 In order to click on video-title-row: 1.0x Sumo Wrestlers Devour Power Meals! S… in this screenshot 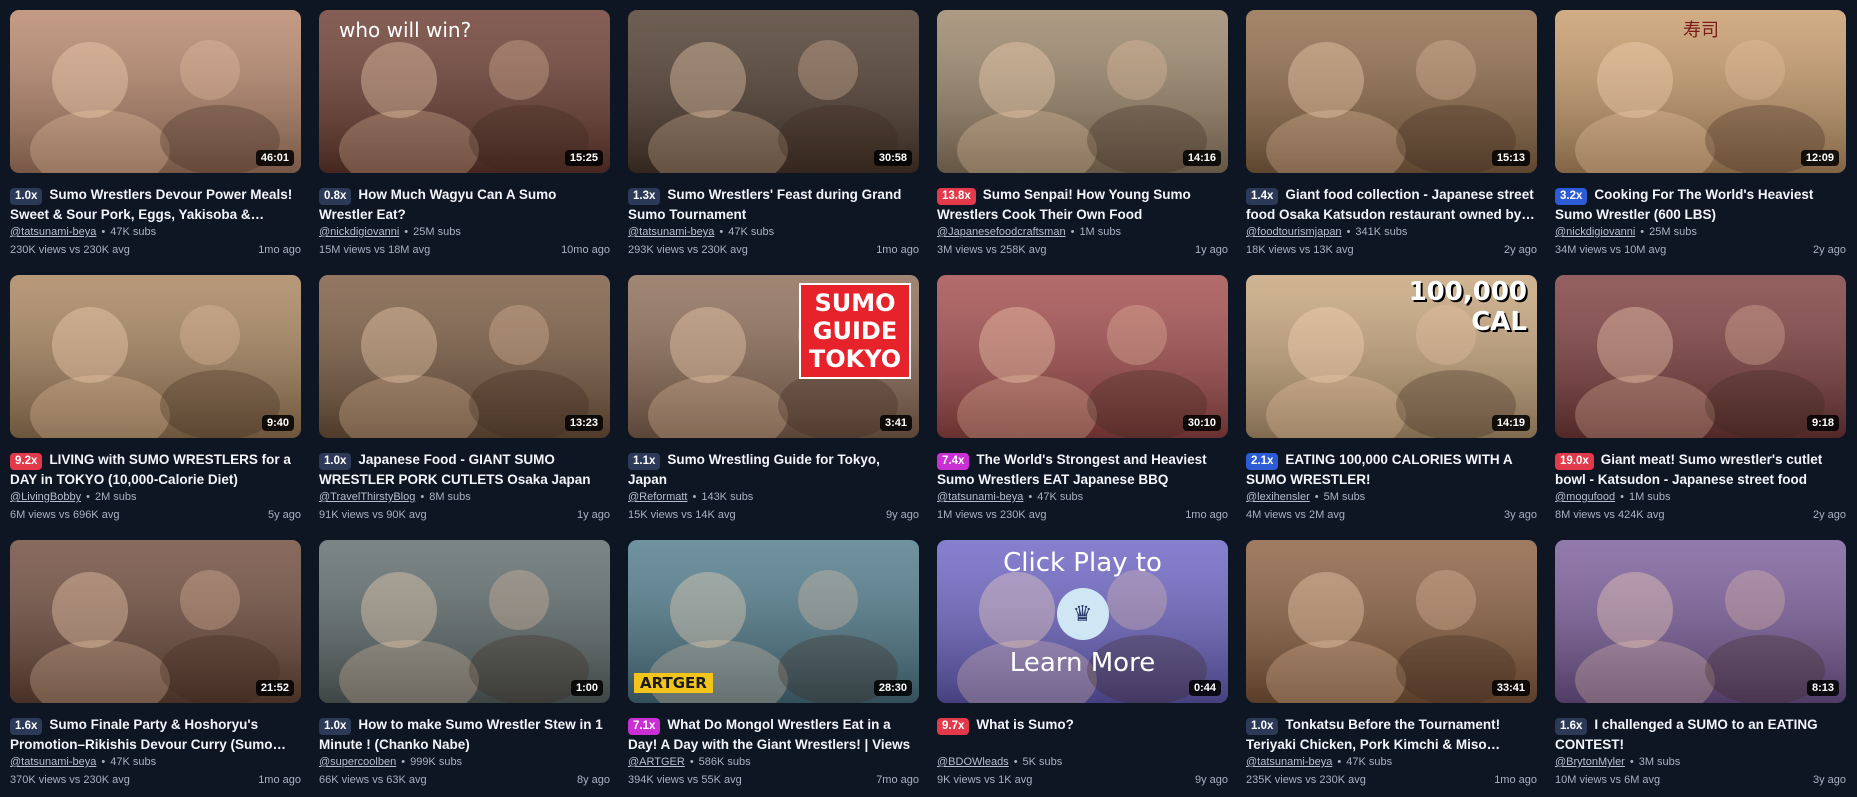, I will do `click(155, 204)`.